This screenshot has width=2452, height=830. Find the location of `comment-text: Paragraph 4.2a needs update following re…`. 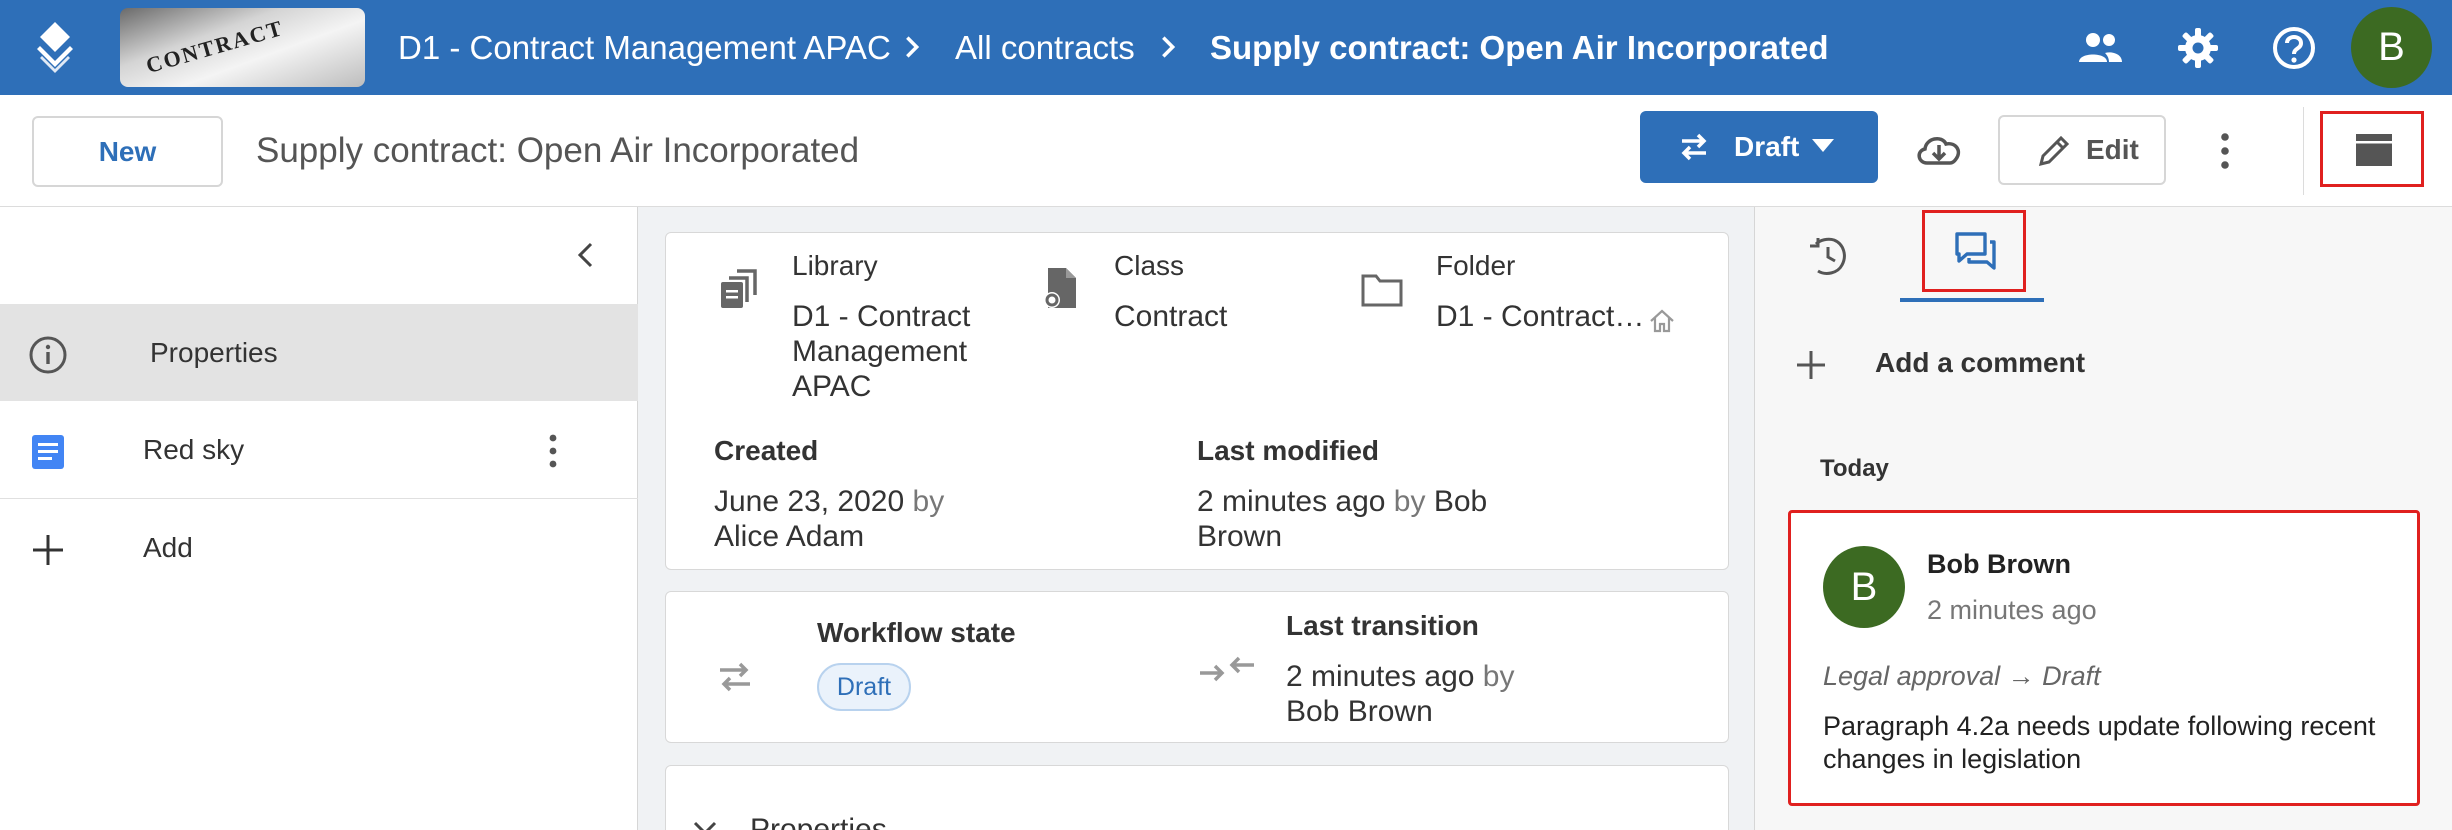

comment-text: Paragraph 4.2a needs update following re… is located at coordinates (2099, 742).